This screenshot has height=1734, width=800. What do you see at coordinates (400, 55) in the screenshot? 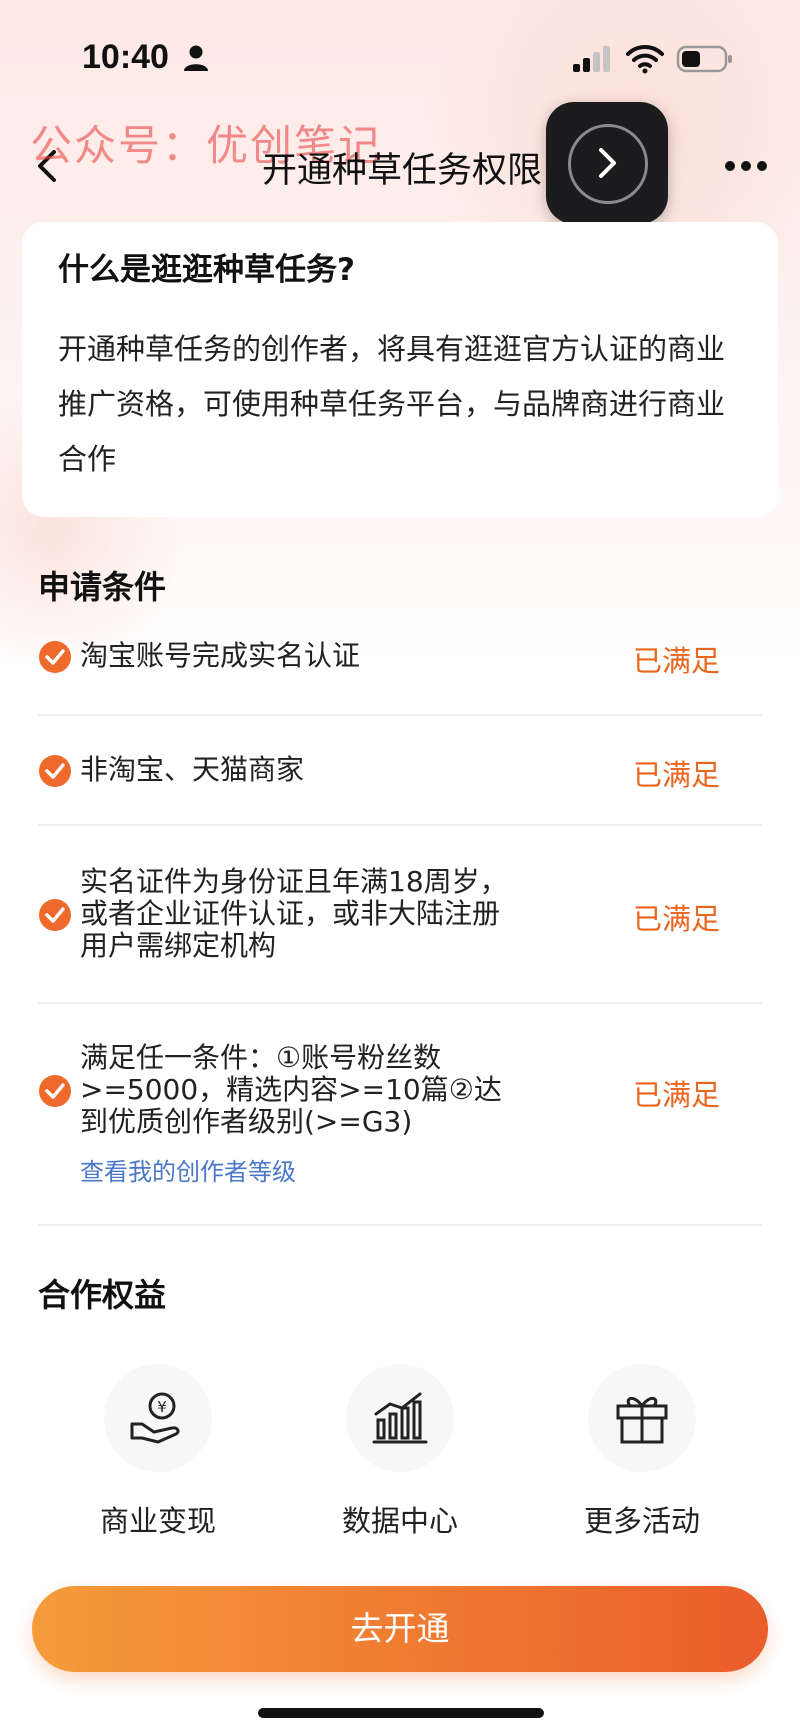
I see `status-bar: 10:40` at bounding box center [400, 55].